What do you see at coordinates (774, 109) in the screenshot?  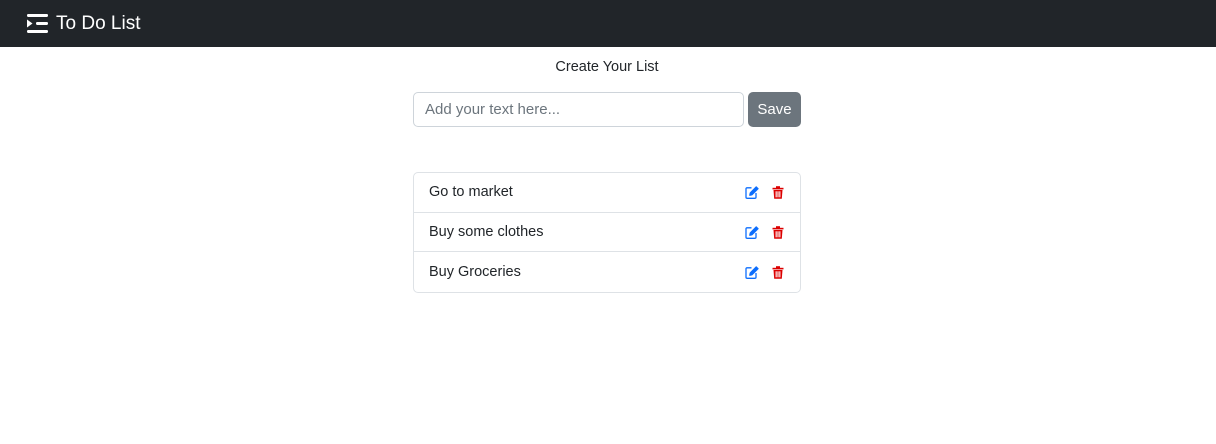 I see `save-button: Save` at bounding box center [774, 109].